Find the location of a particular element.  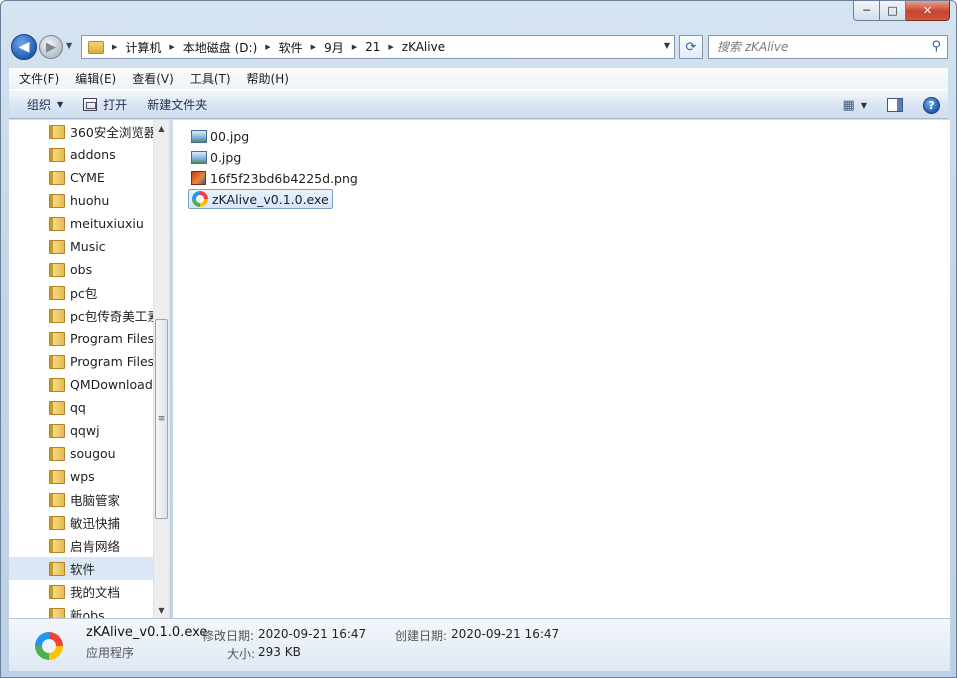

tree-item: 敏迅快捕 is located at coordinates (81, 522).